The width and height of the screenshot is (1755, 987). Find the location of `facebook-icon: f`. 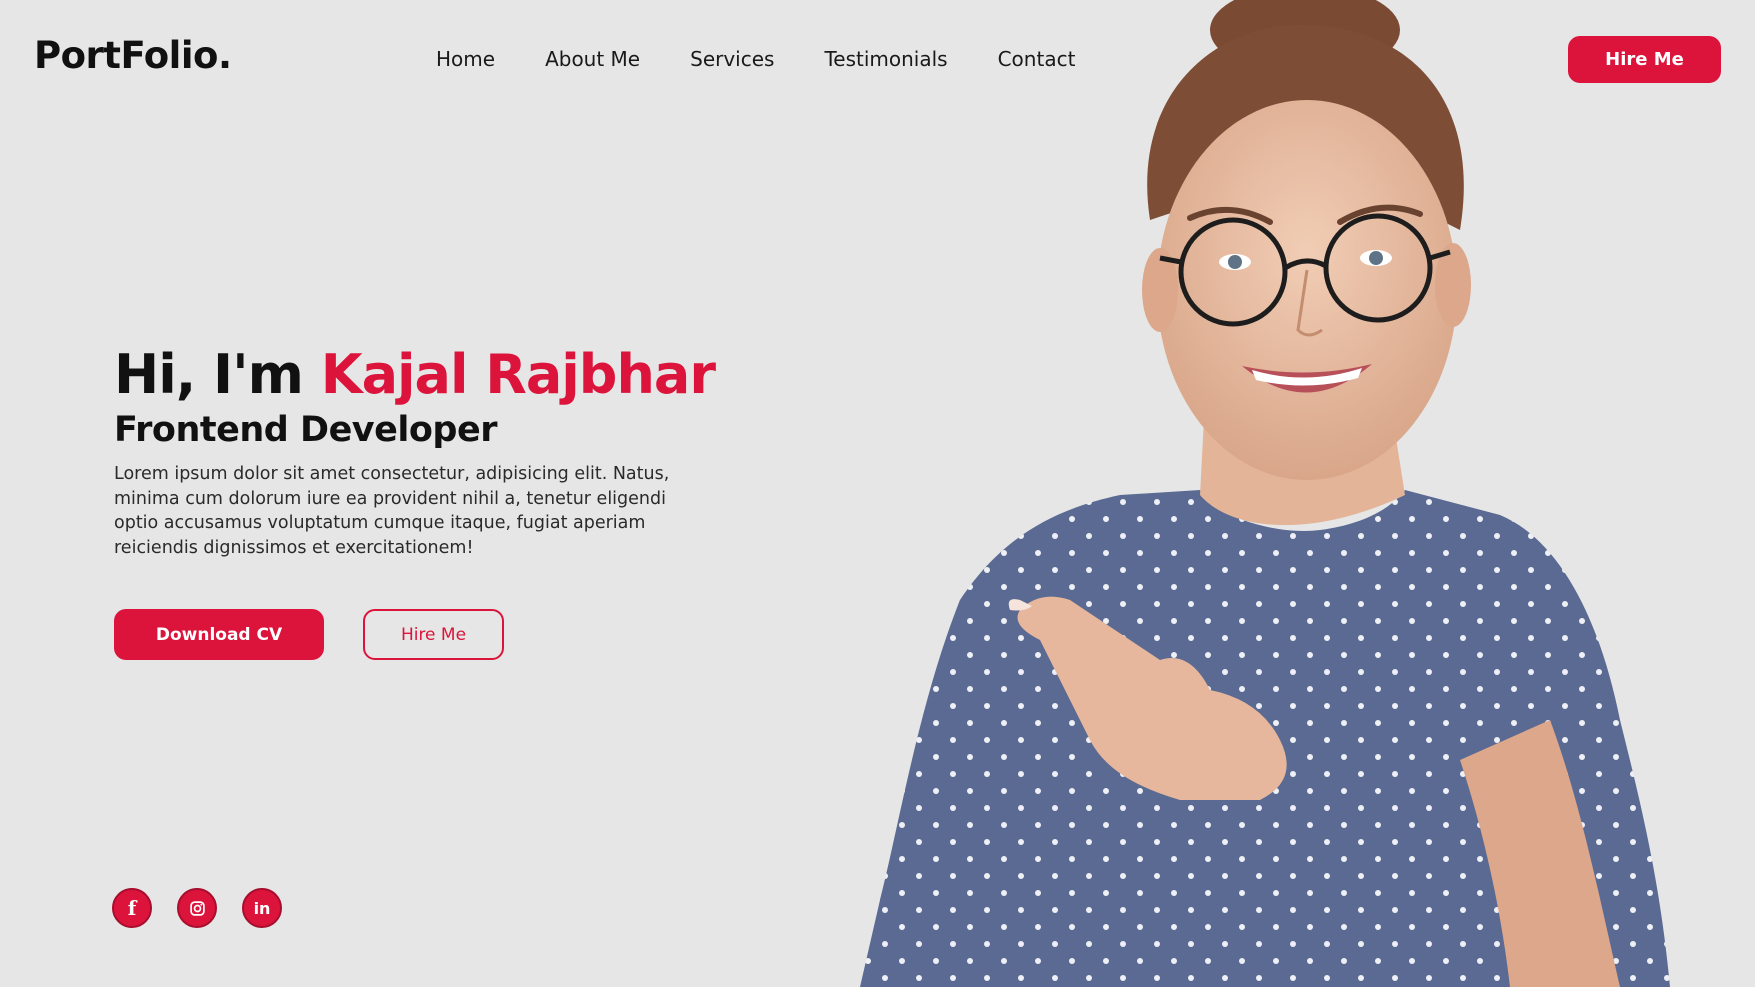

facebook-icon: f is located at coordinates (132, 908).